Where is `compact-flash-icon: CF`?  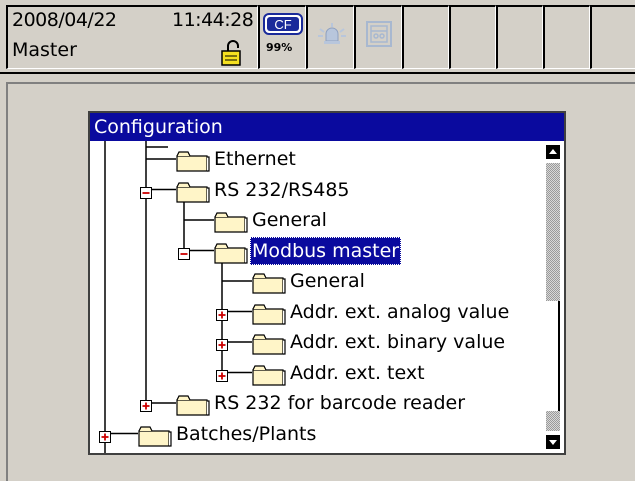
compact-flash-icon: CF is located at coordinates (283, 26).